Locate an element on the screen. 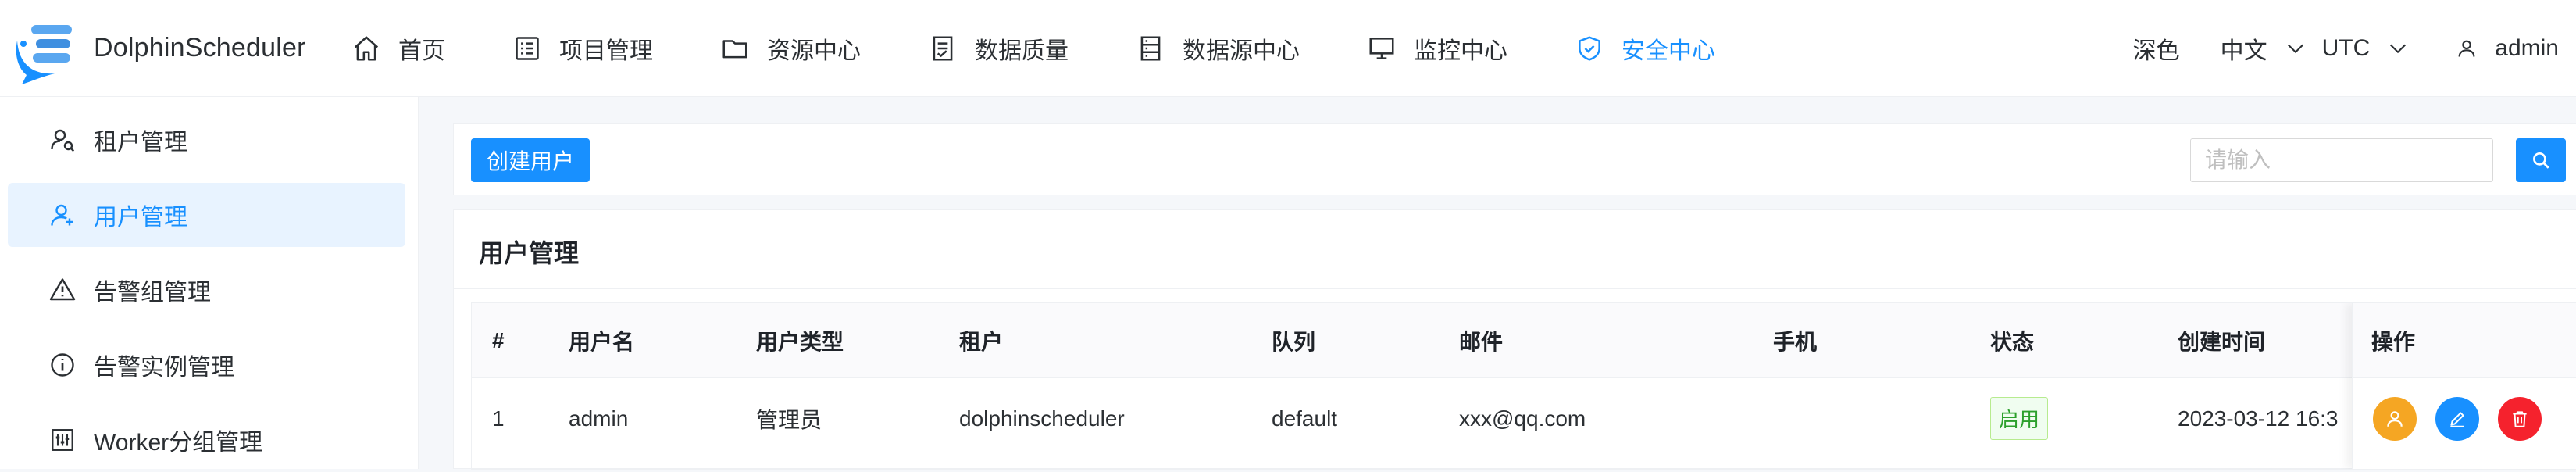 This screenshot has width=2576, height=472. nav-item-projects: 项目管理 is located at coordinates (599, 48).